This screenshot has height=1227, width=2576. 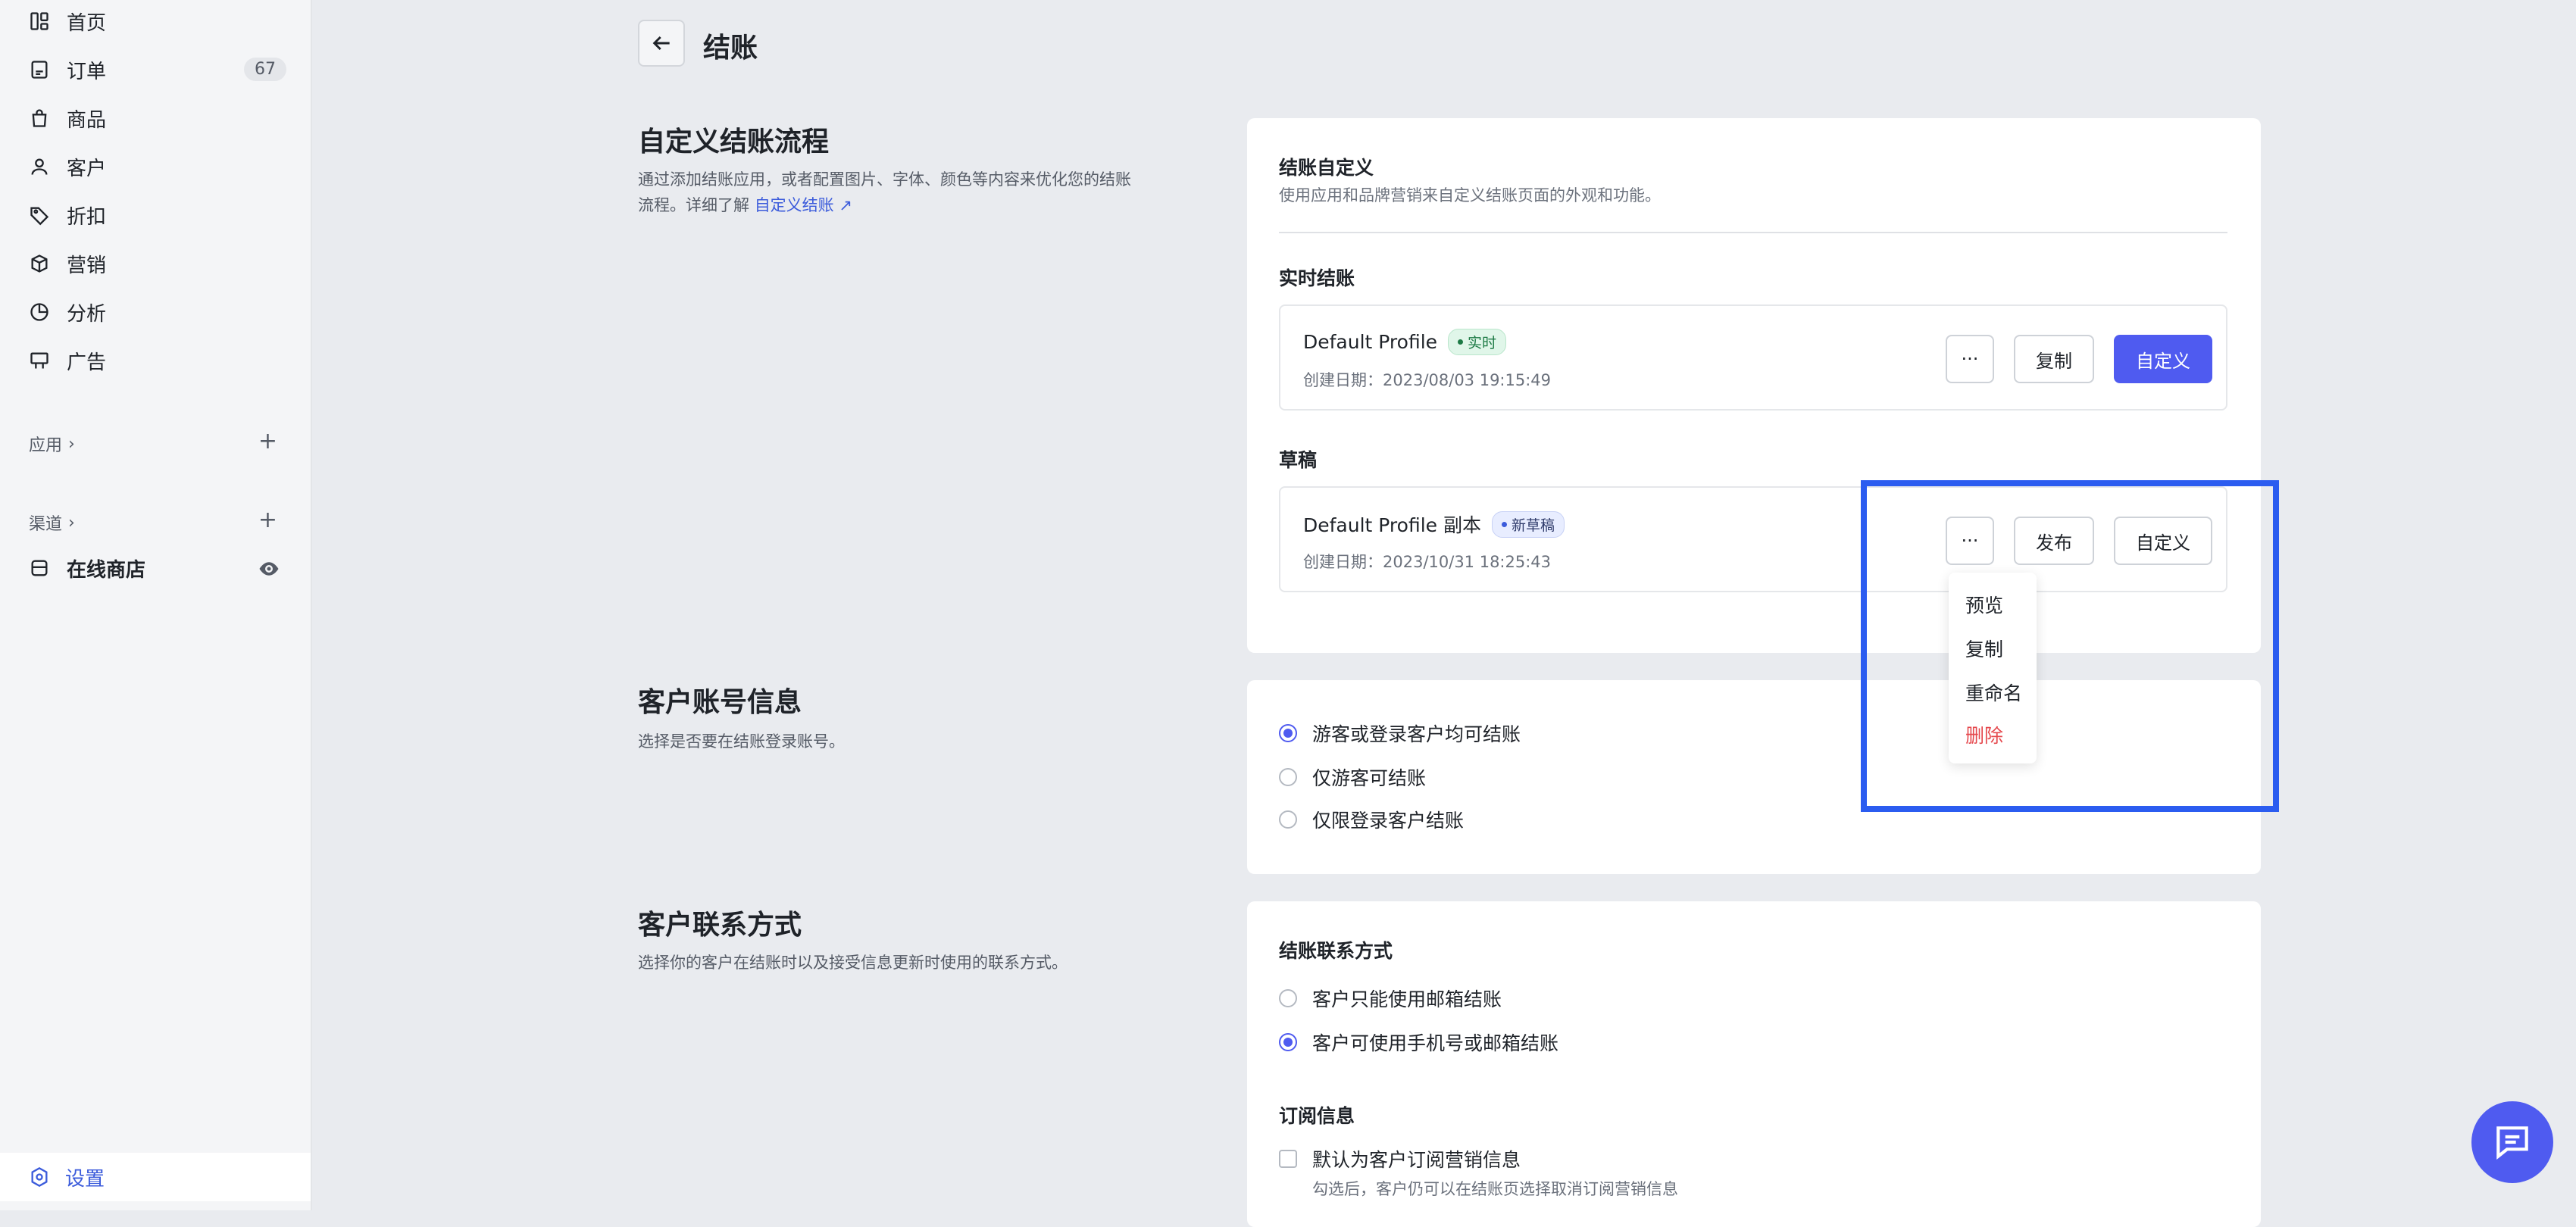 I want to click on option-label: 默认为客户订阅营销信息, so click(x=1416, y=1160).